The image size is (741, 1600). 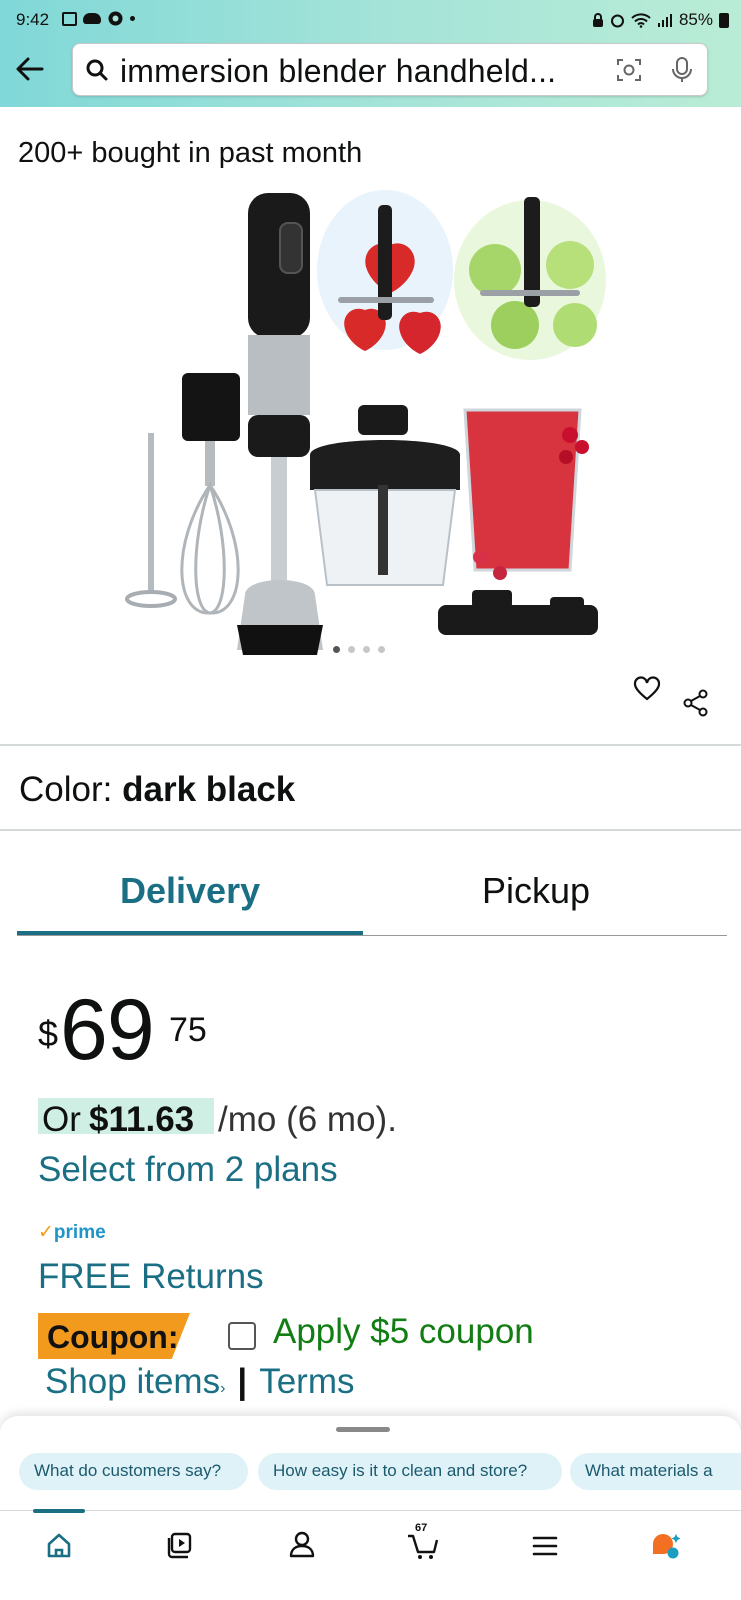 What do you see at coordinates (190, 153) in the screenshot?
I see `bought-count-text: 200+ bought in past month` at bounding box center [190, 153].